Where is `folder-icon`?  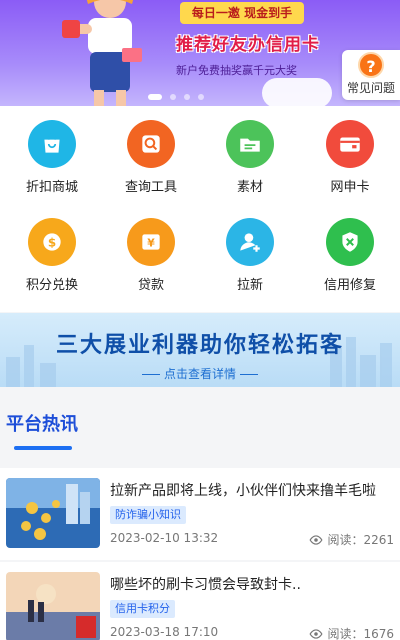 folder-icon is located at coordinates (250, 144).